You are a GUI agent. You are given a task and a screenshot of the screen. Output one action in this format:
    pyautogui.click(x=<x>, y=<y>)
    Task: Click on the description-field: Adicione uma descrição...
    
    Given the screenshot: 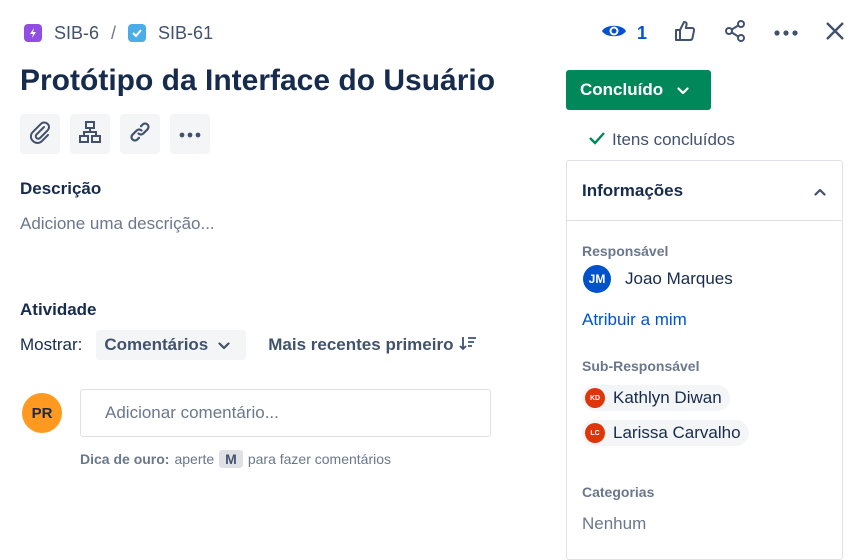 What is the action you would take?
    pyautogui.click(x=117, y=224)
    